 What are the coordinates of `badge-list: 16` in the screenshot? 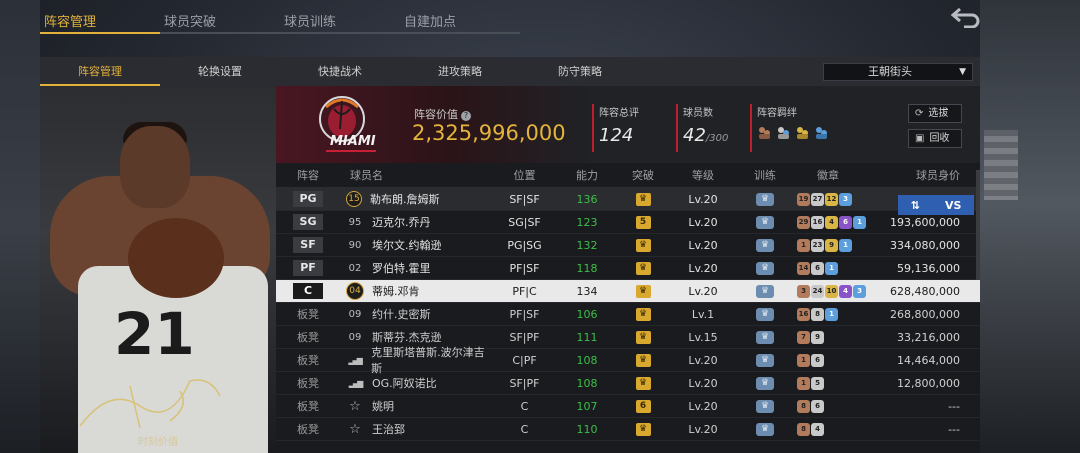 It's located at (835, 360).